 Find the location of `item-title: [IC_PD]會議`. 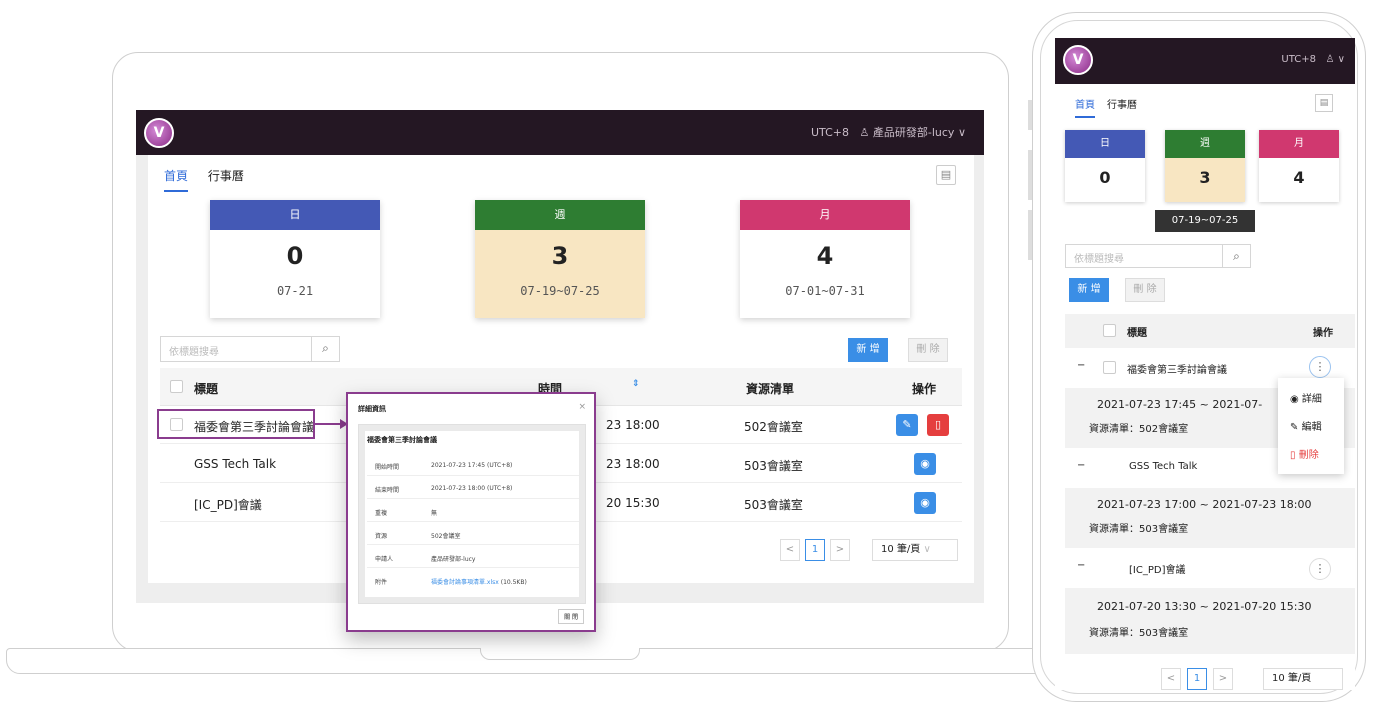

item-title: [IC_PD]會議 is located at coordinates (1157, 568).